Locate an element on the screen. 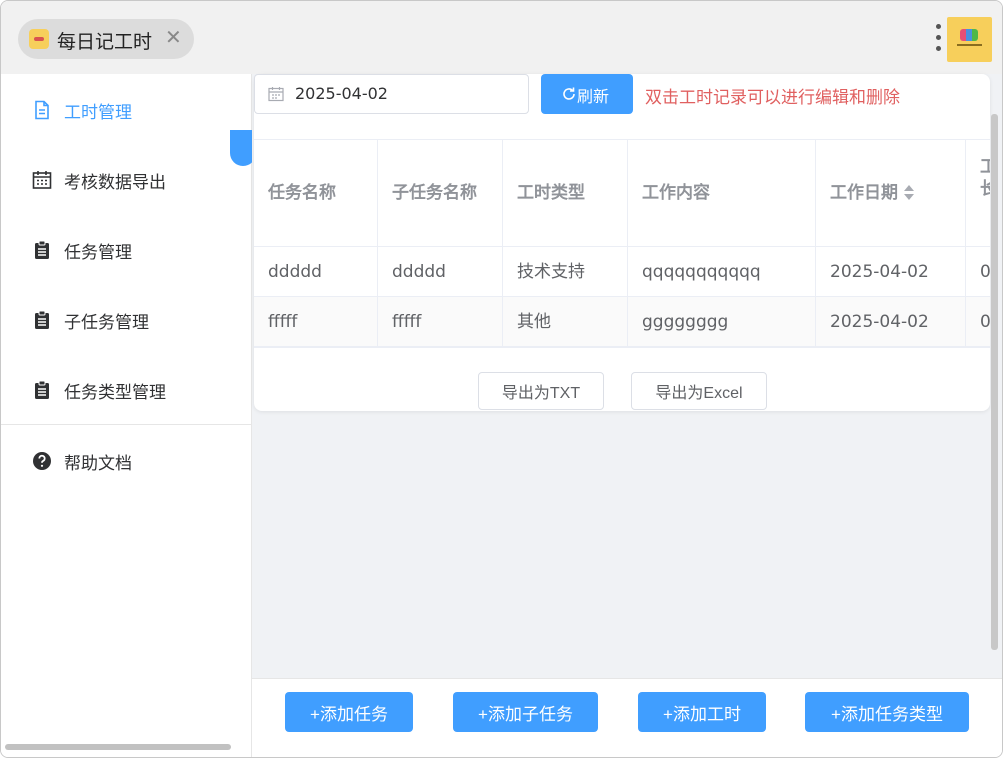 The width and height of the screenshot is (1003, 758). document-icon is located at coordinates (42, 110).